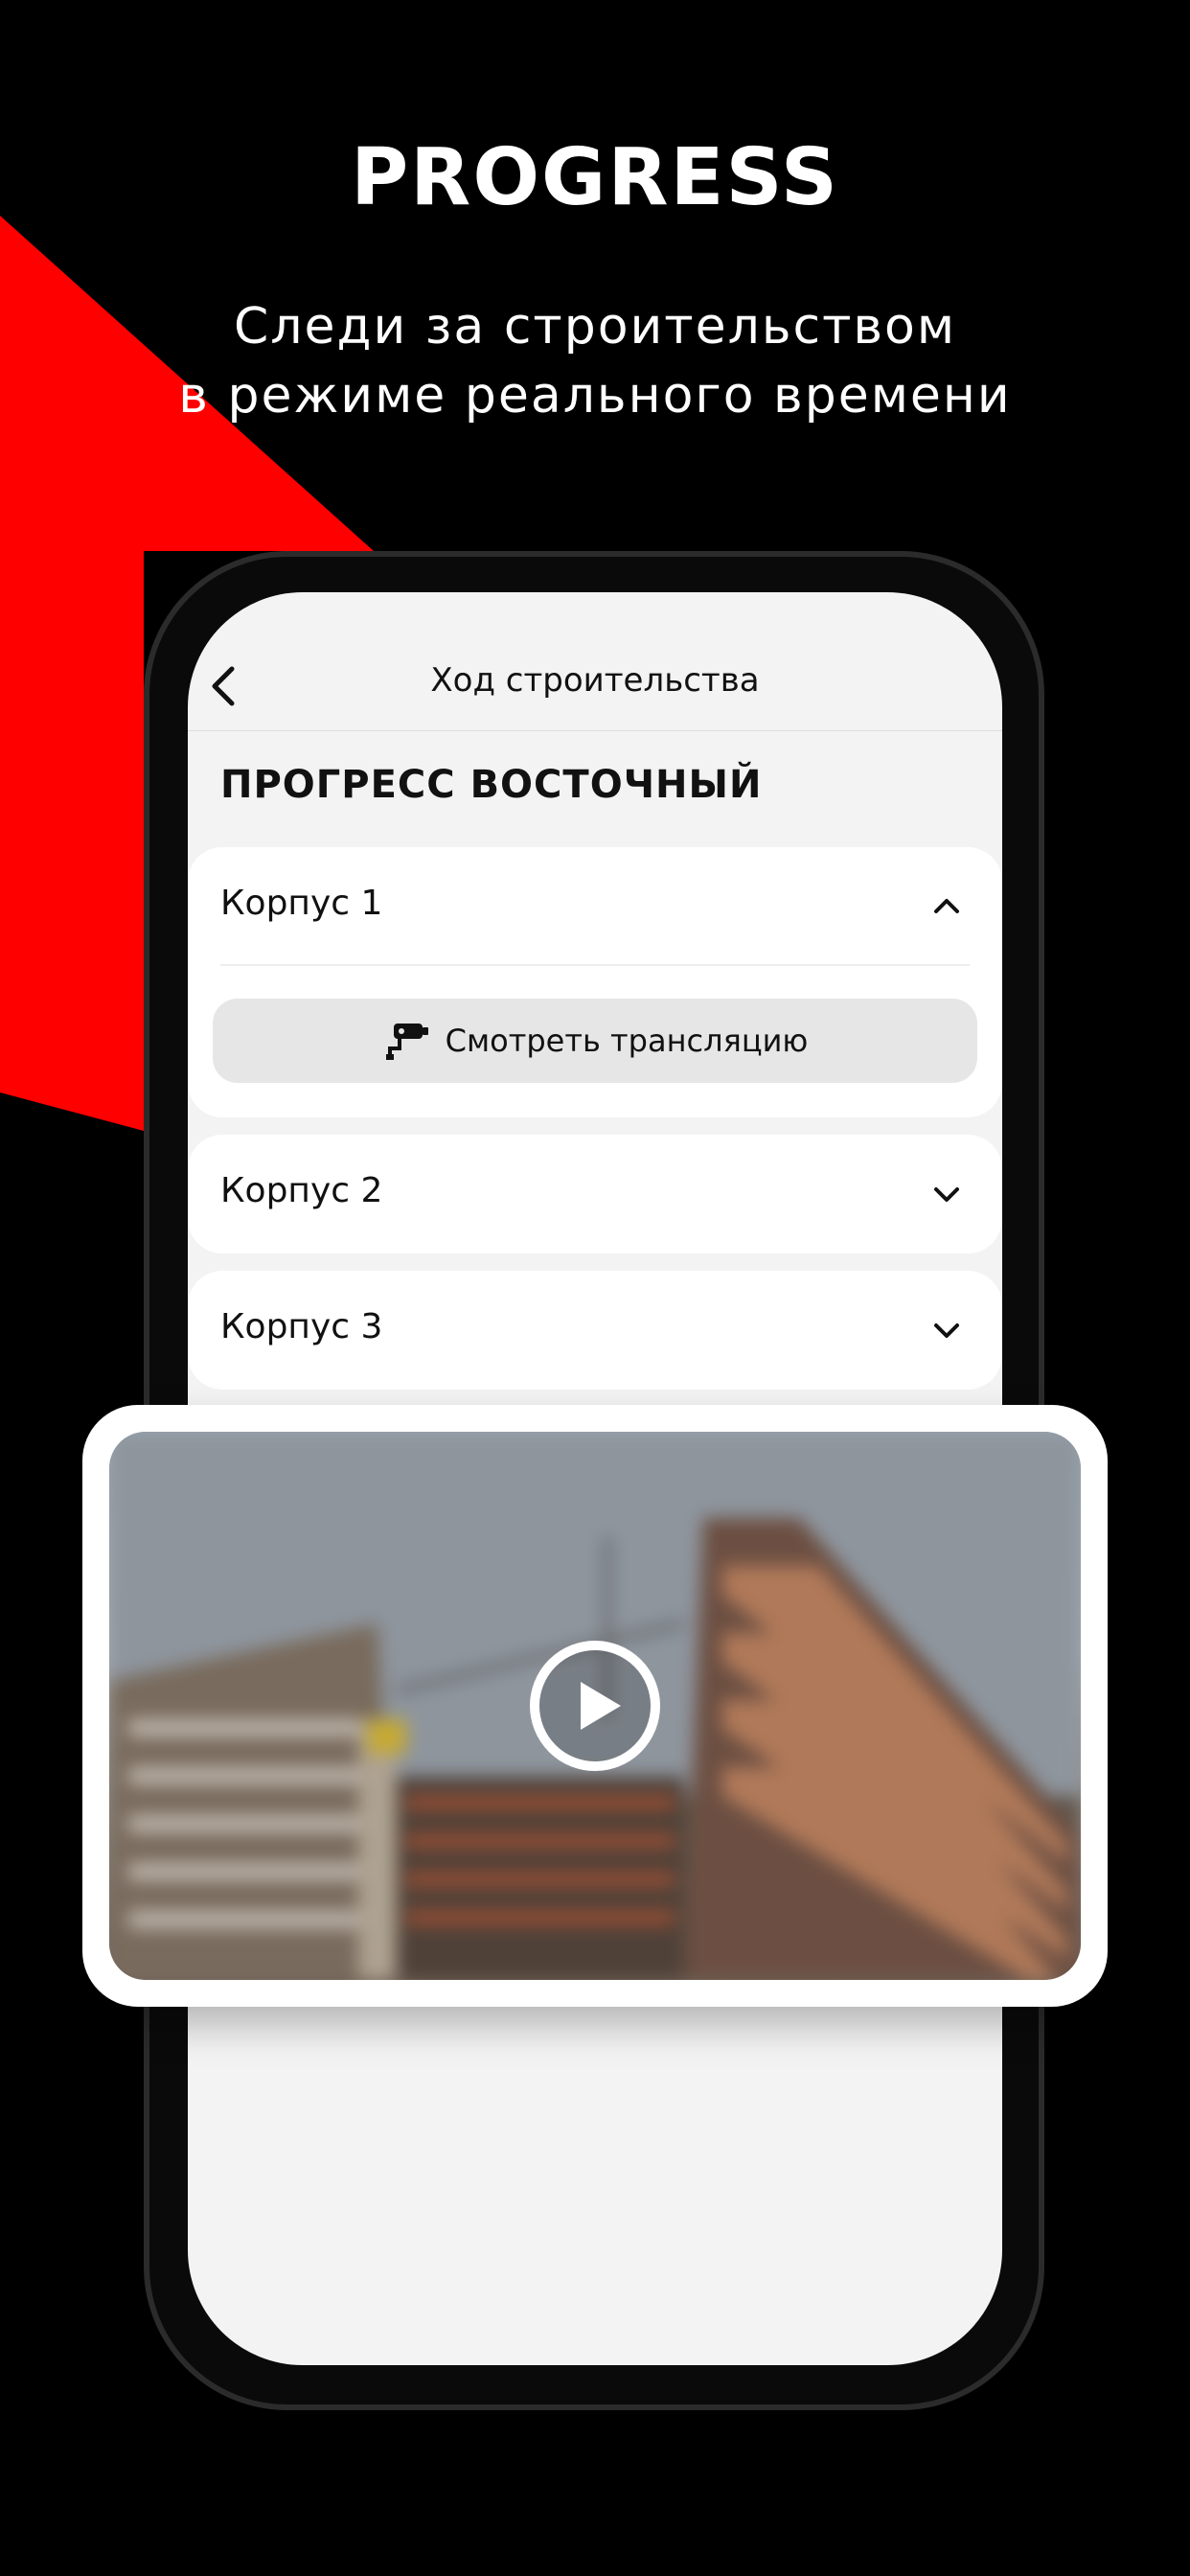 Image resolution: width=1190 pixels, height=2576 pixels. I want to click on watch-stream-button: Смотреть трансляцию, so click(595, 1041).